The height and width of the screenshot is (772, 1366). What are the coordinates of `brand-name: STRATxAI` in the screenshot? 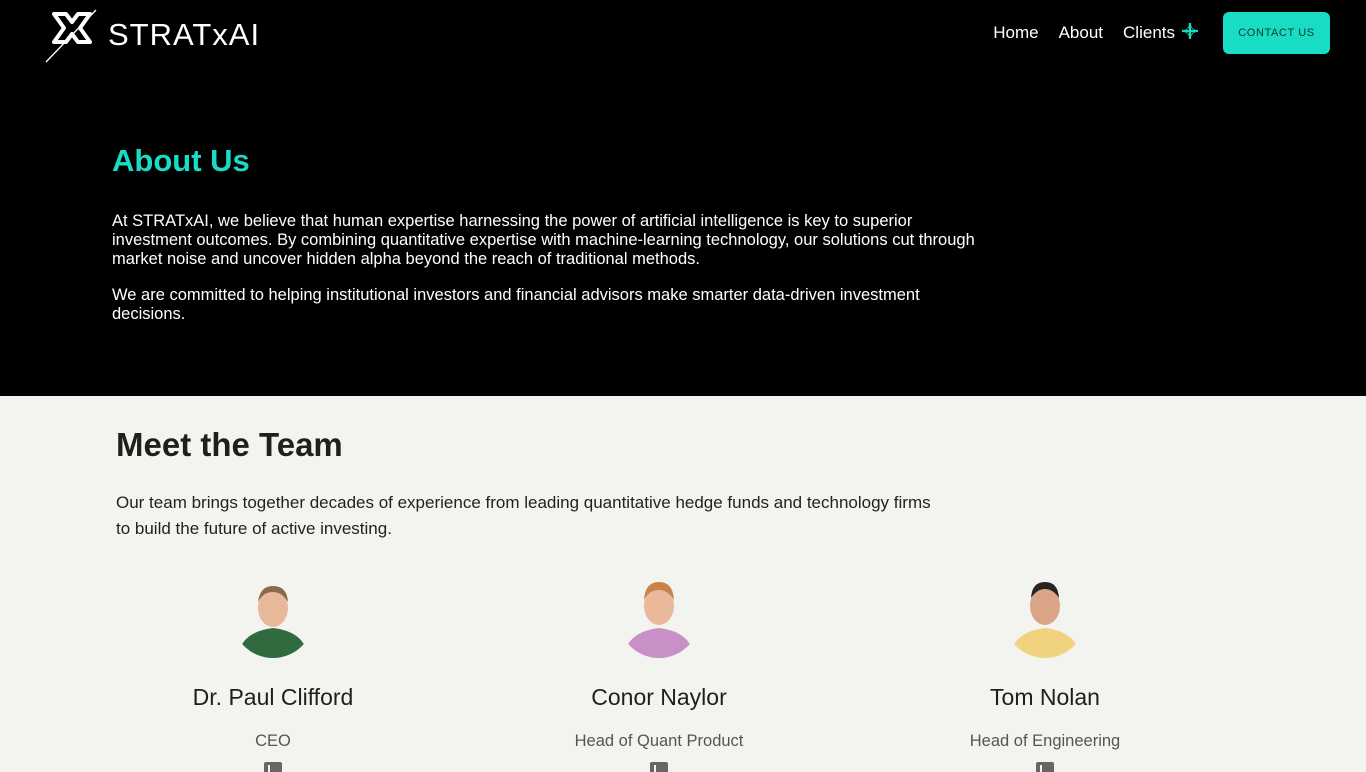 It's located at (184, 34).